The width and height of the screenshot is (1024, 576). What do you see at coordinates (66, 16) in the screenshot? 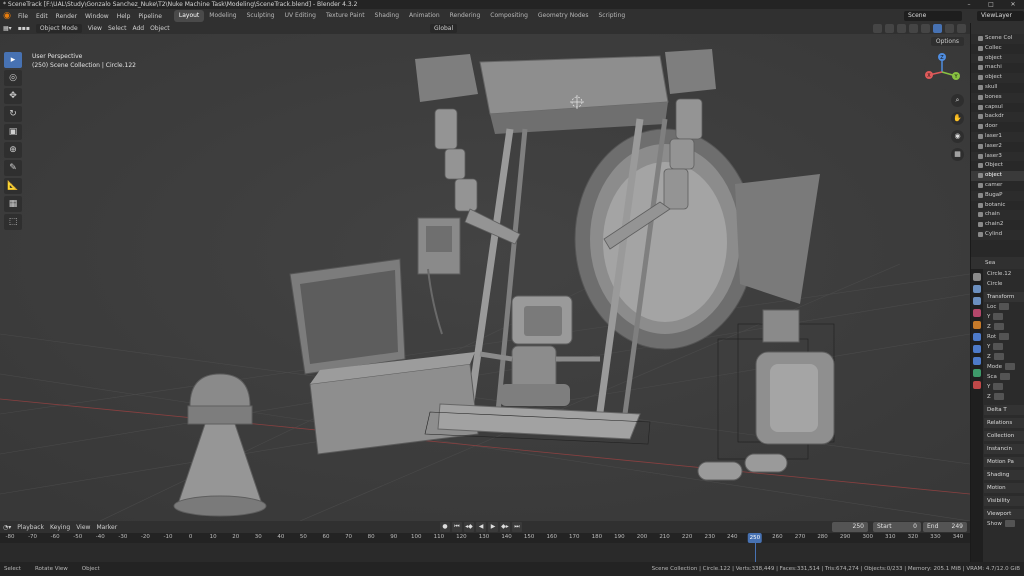
I see `menu-render: Render` at bounding box center [66, 16].